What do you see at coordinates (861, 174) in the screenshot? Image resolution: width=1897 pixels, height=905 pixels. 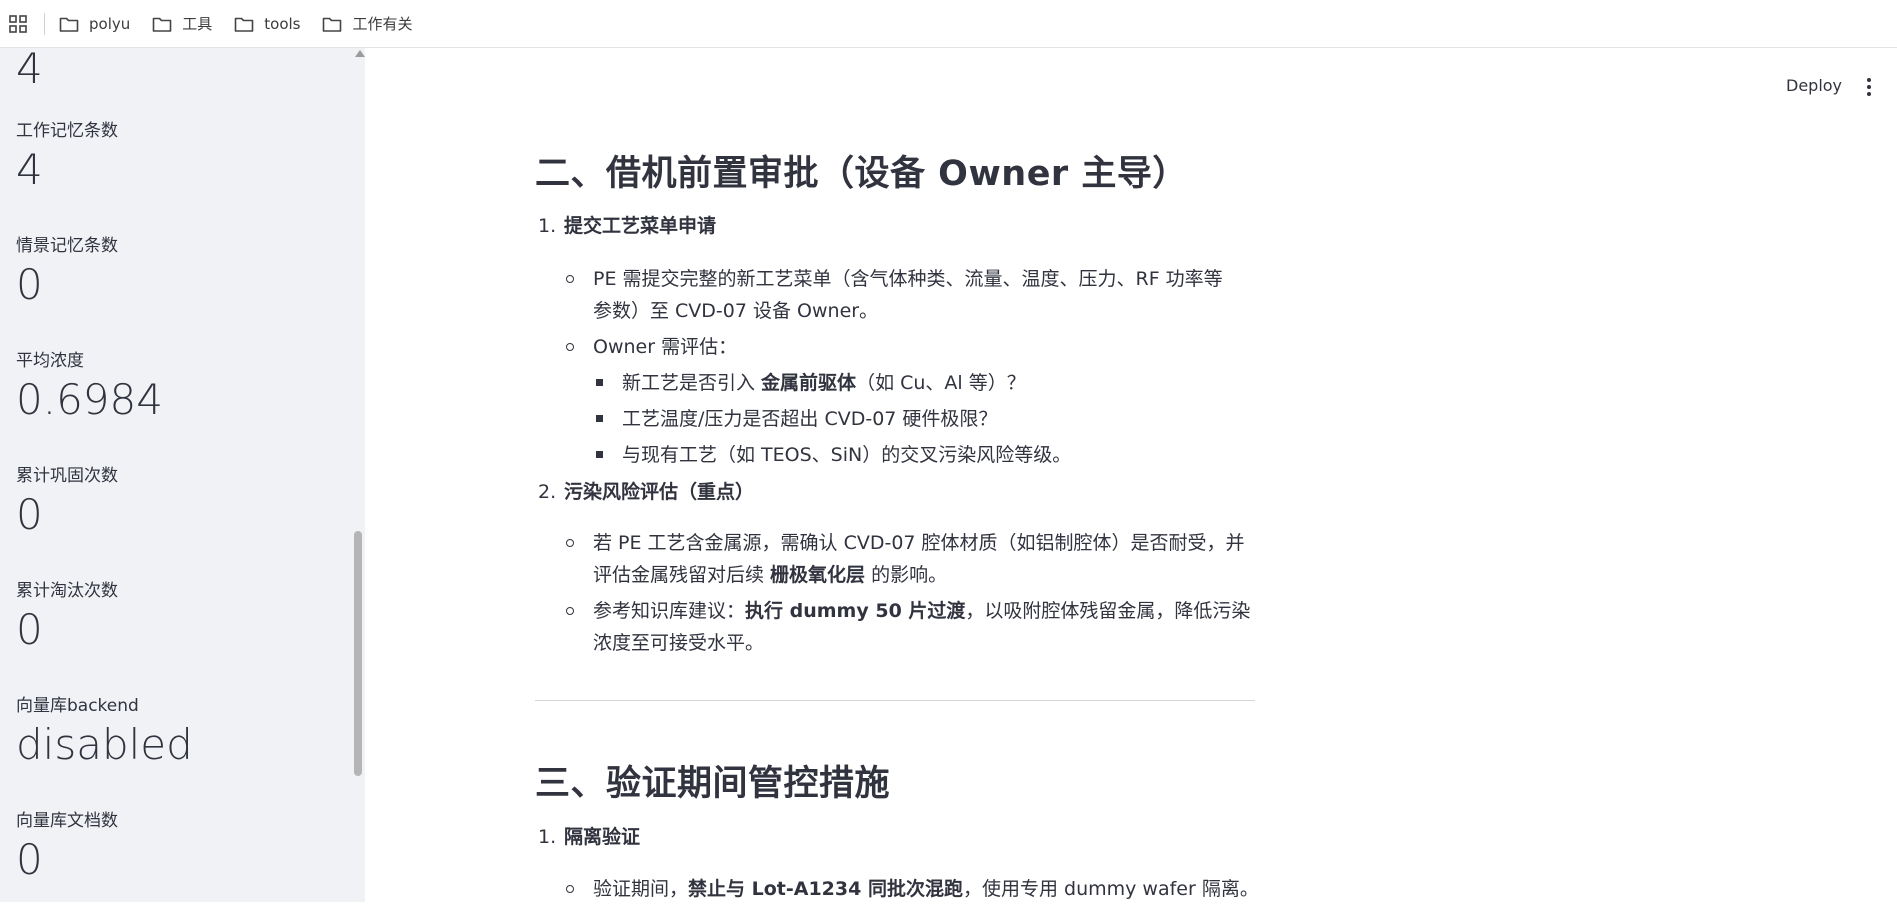 I see `section-2-heading: 二、借机前置审批（设备 Owner 主导）` at bounding box center [861, 174].